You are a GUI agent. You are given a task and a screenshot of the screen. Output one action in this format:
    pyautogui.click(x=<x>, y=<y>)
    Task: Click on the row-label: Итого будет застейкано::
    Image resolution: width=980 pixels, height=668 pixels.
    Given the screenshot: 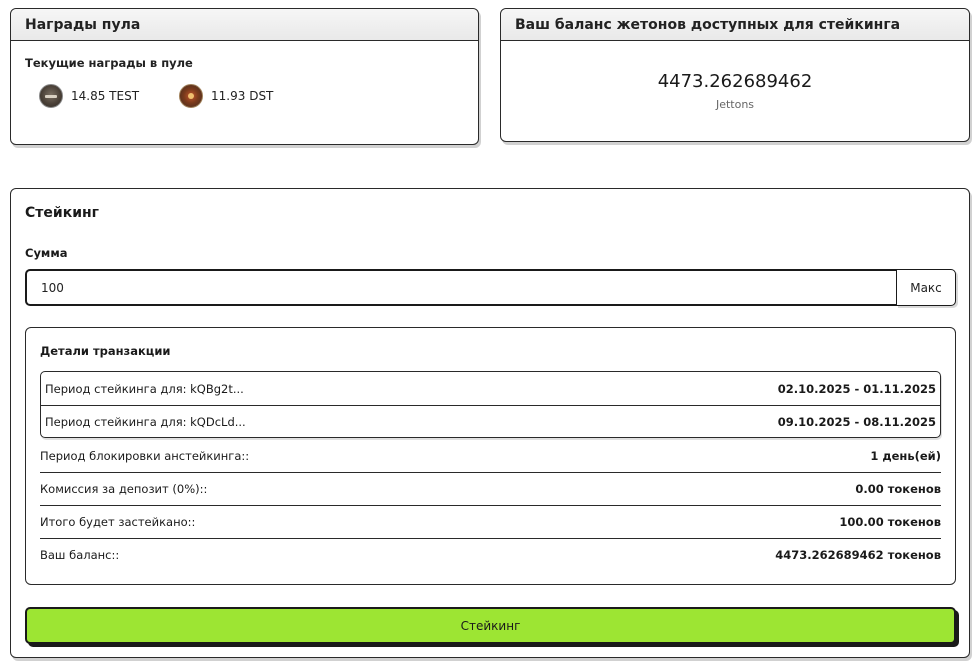 What is the action you would take?
    pyautogui.click(x=118, y=522)
    